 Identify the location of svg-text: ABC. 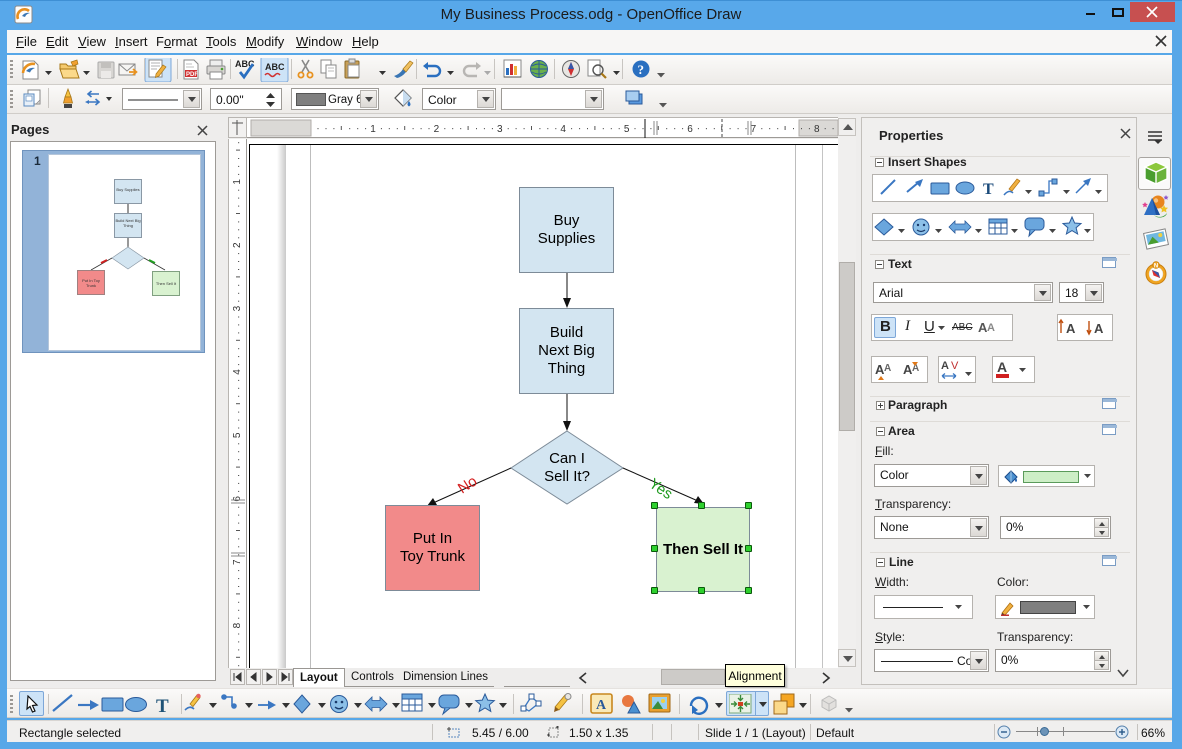
(275, 67).